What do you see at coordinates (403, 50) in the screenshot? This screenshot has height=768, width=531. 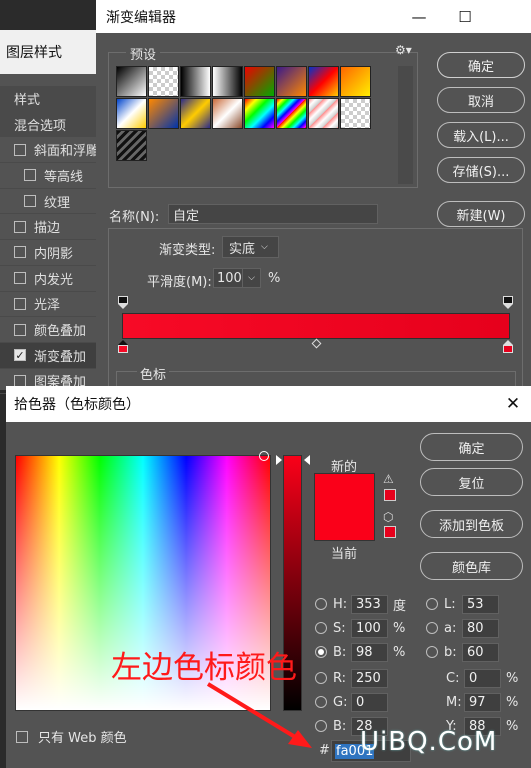 I see `gear-icon: ⚙▾` at bounding box center [403, 50].